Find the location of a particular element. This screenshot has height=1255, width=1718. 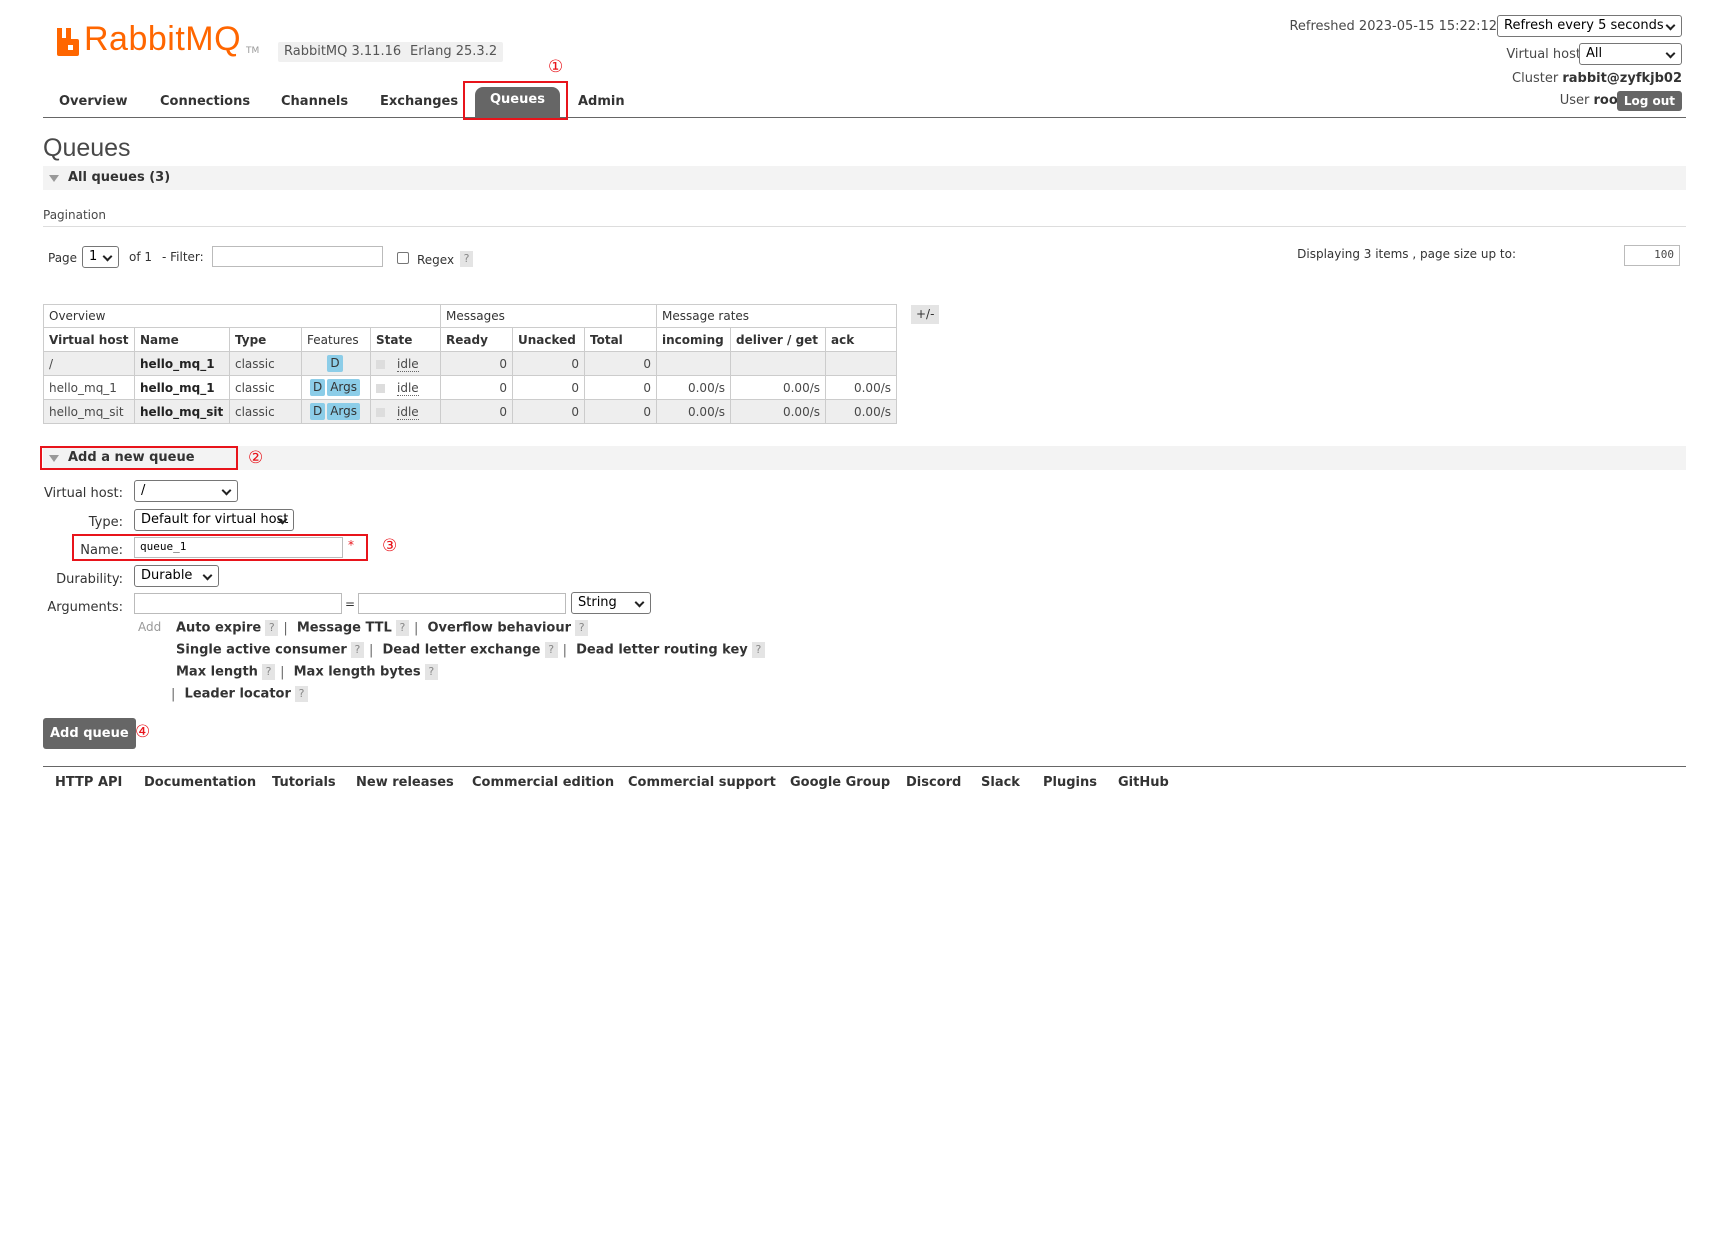

regex-help-icon: ? is located at coordinates (466, 259).